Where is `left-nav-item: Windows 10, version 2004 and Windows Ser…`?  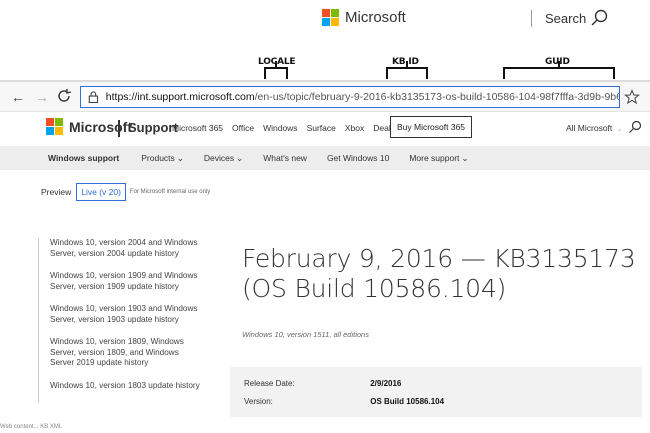
left-nav-item: Windows 10, version 2004 and Windows Ser… is located at coordinates (121, 248).